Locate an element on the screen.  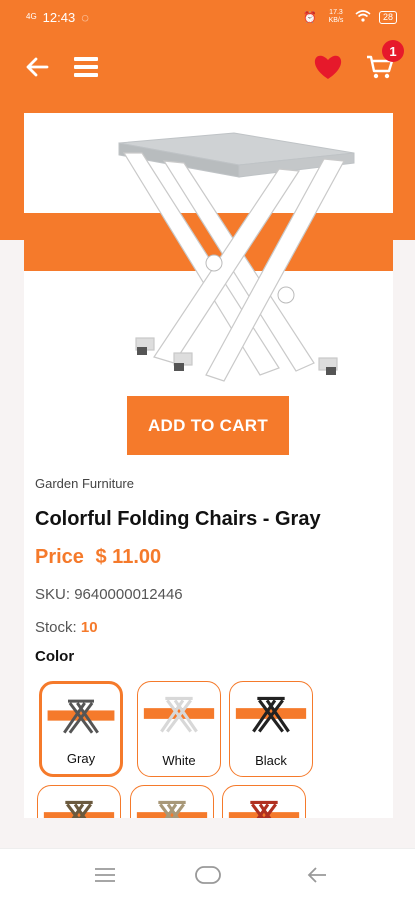
product-stock: Stock: 10 is located at coordinates (66, 627).